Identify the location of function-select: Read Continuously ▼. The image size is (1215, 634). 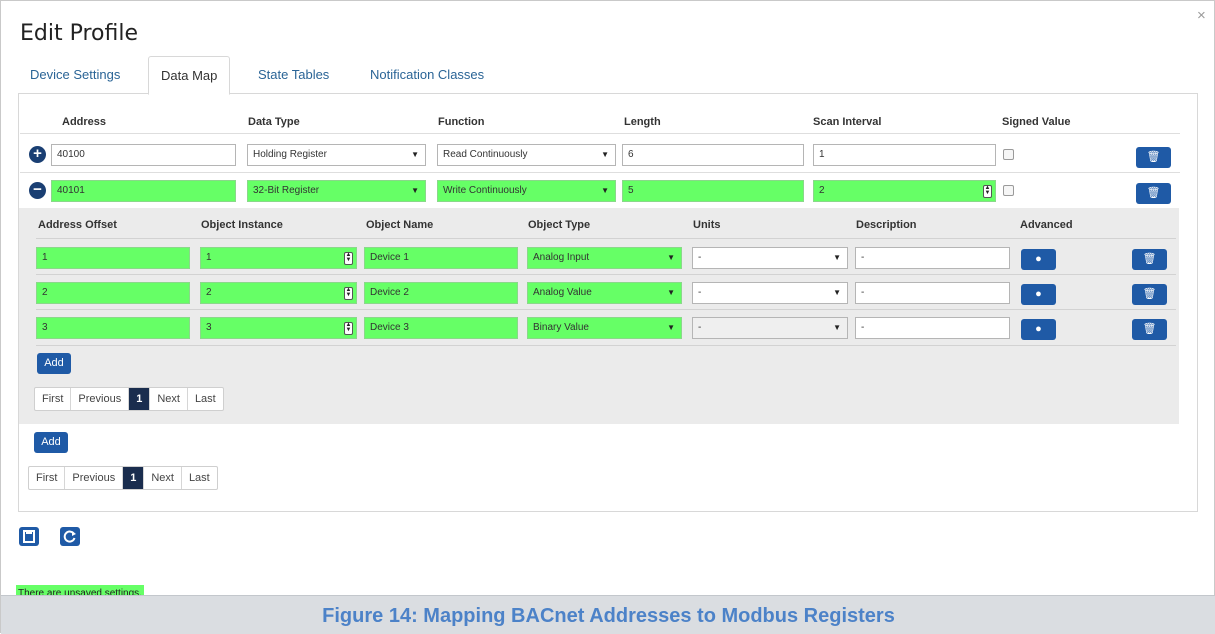
(526, 155).